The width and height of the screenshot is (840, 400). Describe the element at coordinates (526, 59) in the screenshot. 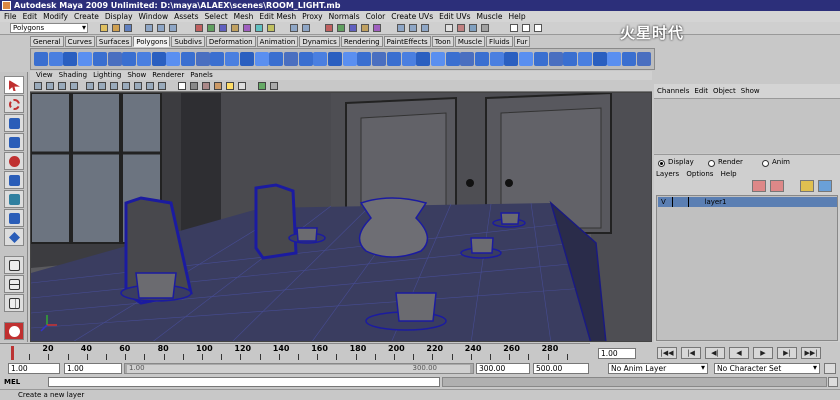

I see `cylindrical-mapping-icon` at that location.